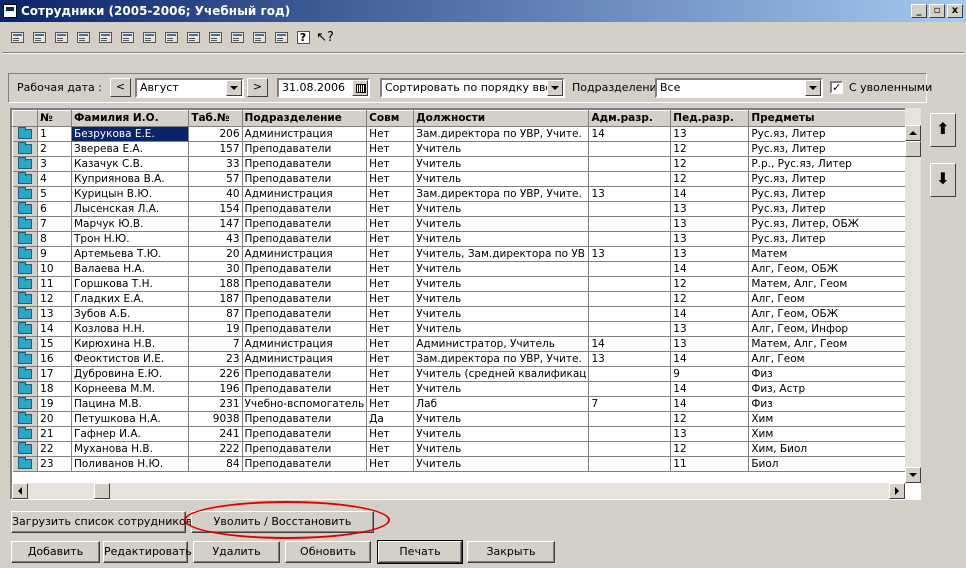 The width and height of the screenshot is (966, 568). What do you see at coordinates (833, 464) in the screenshot?
I see `cell-subjects: Биол` at bounding box center [833, 464].